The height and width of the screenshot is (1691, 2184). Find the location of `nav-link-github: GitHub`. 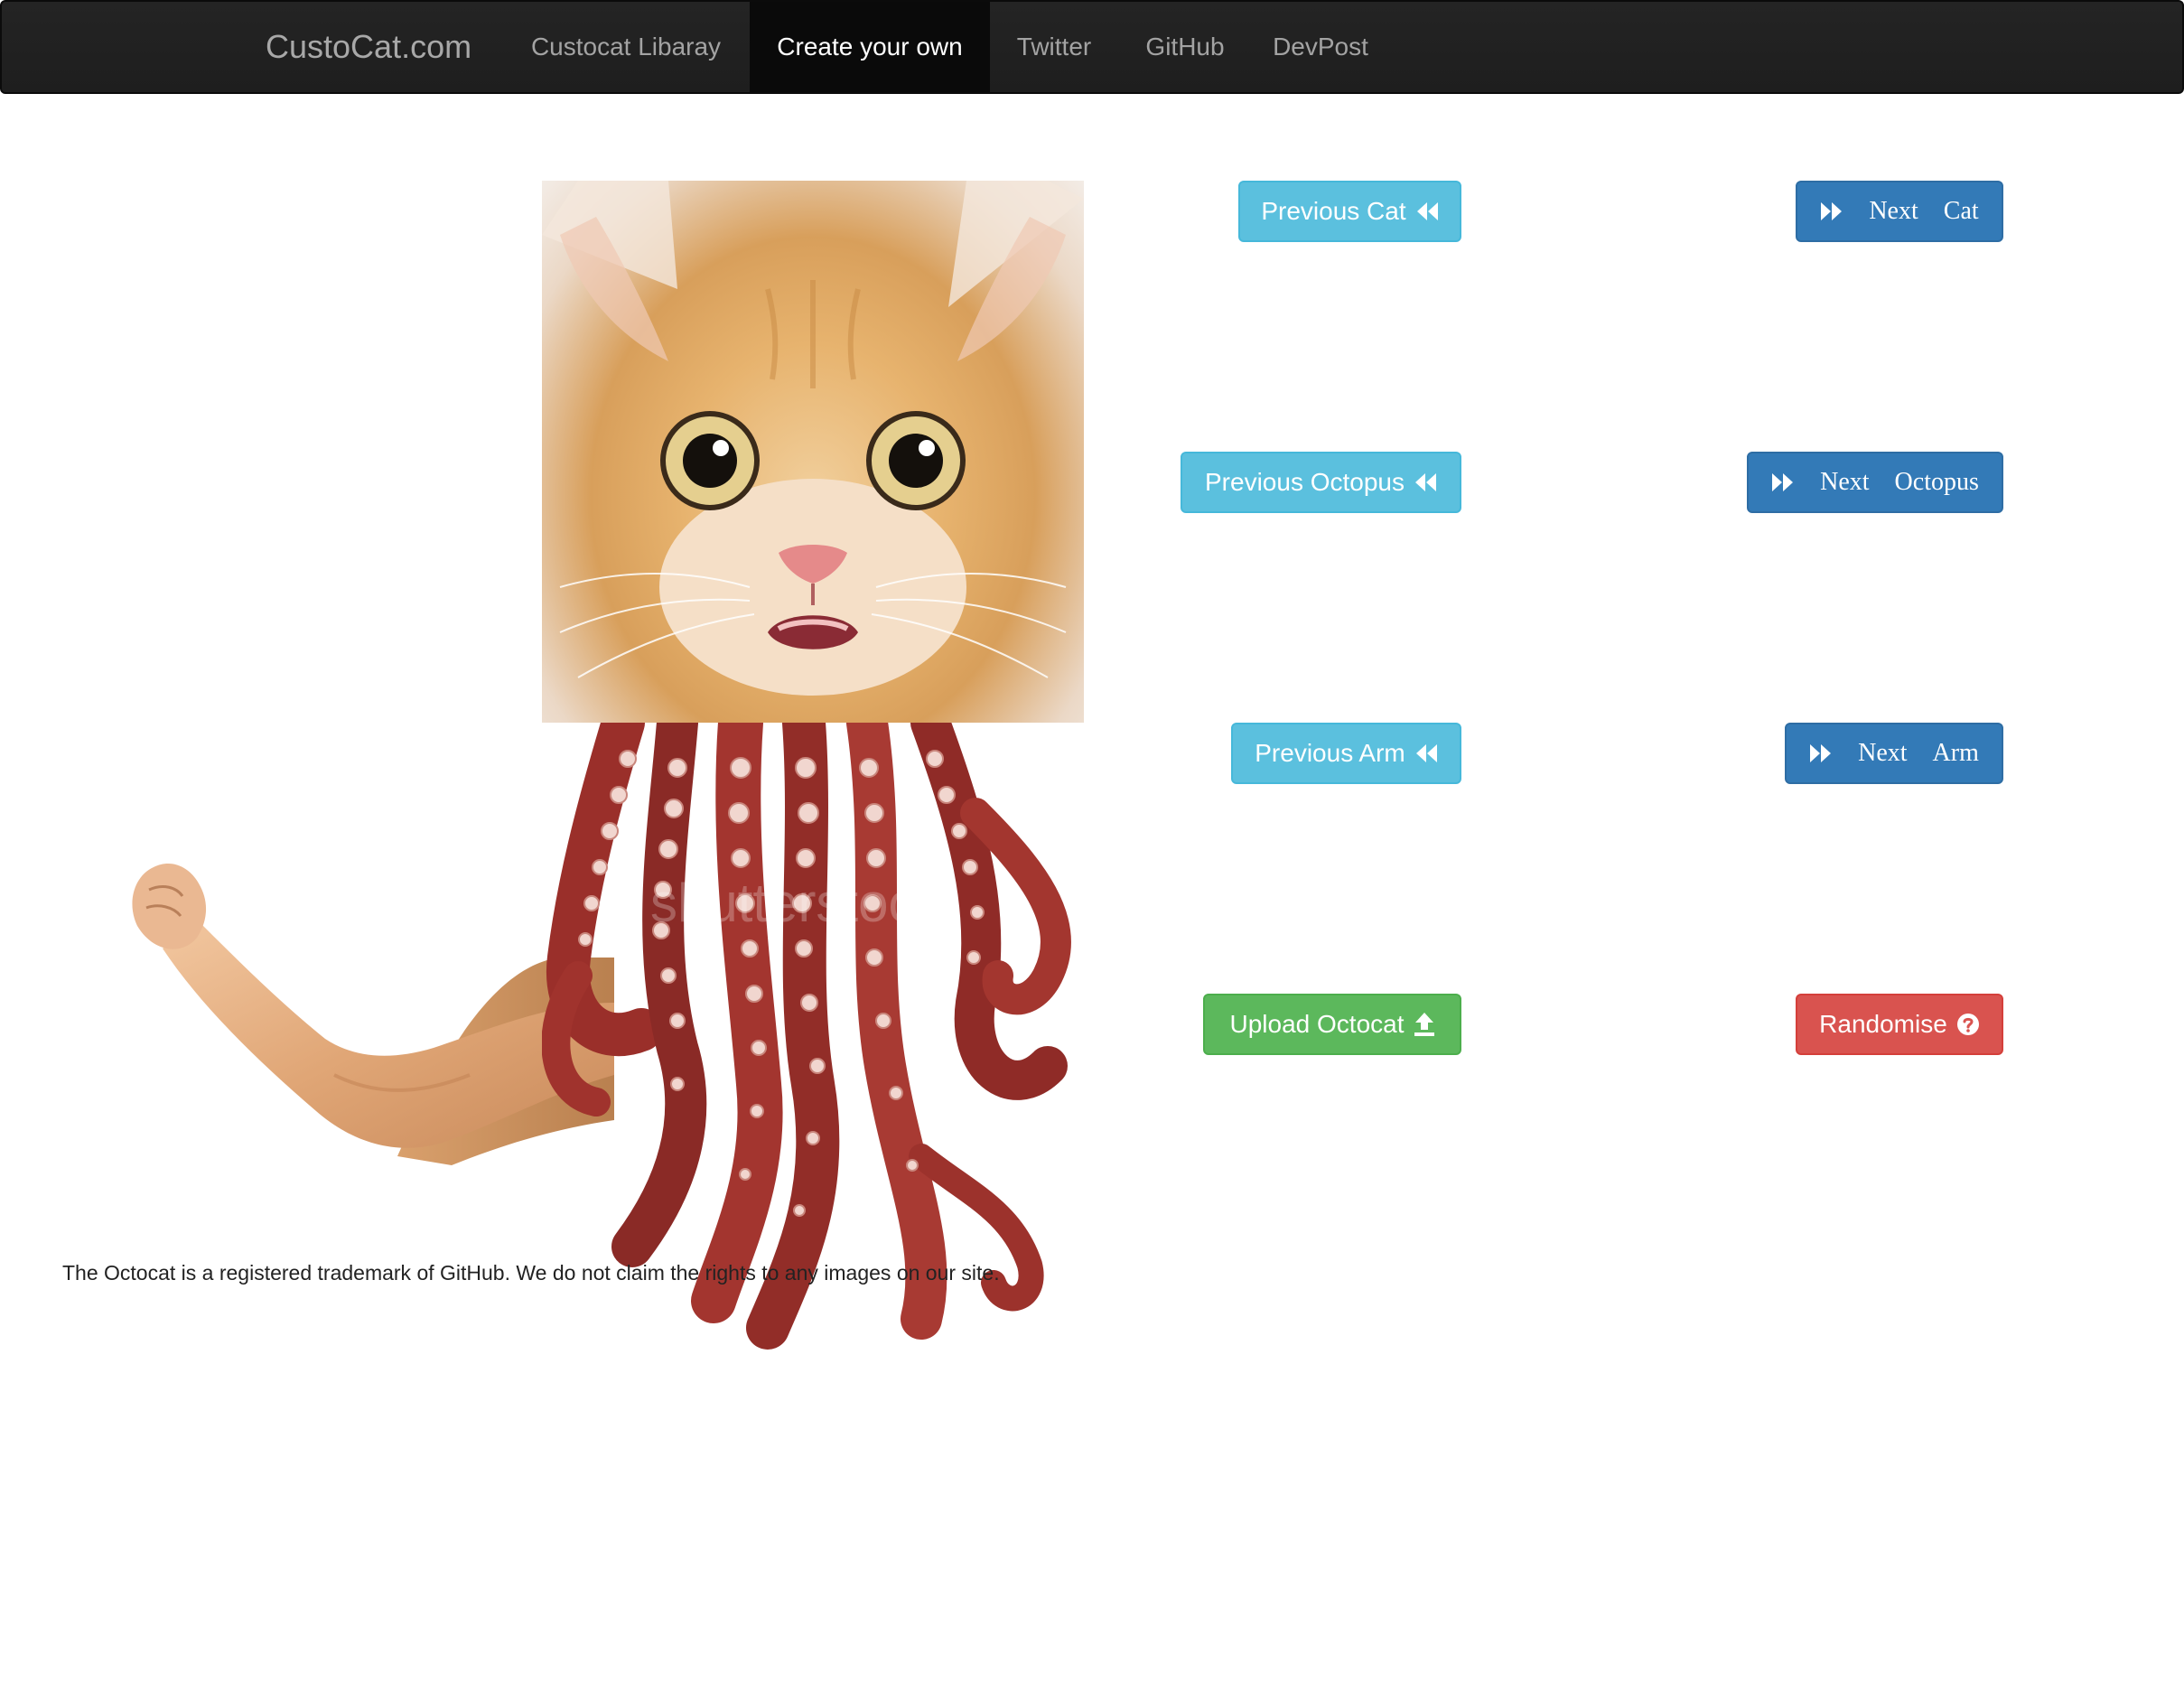

nav-link-github: GitHub is located at coordinates (1185, 47).